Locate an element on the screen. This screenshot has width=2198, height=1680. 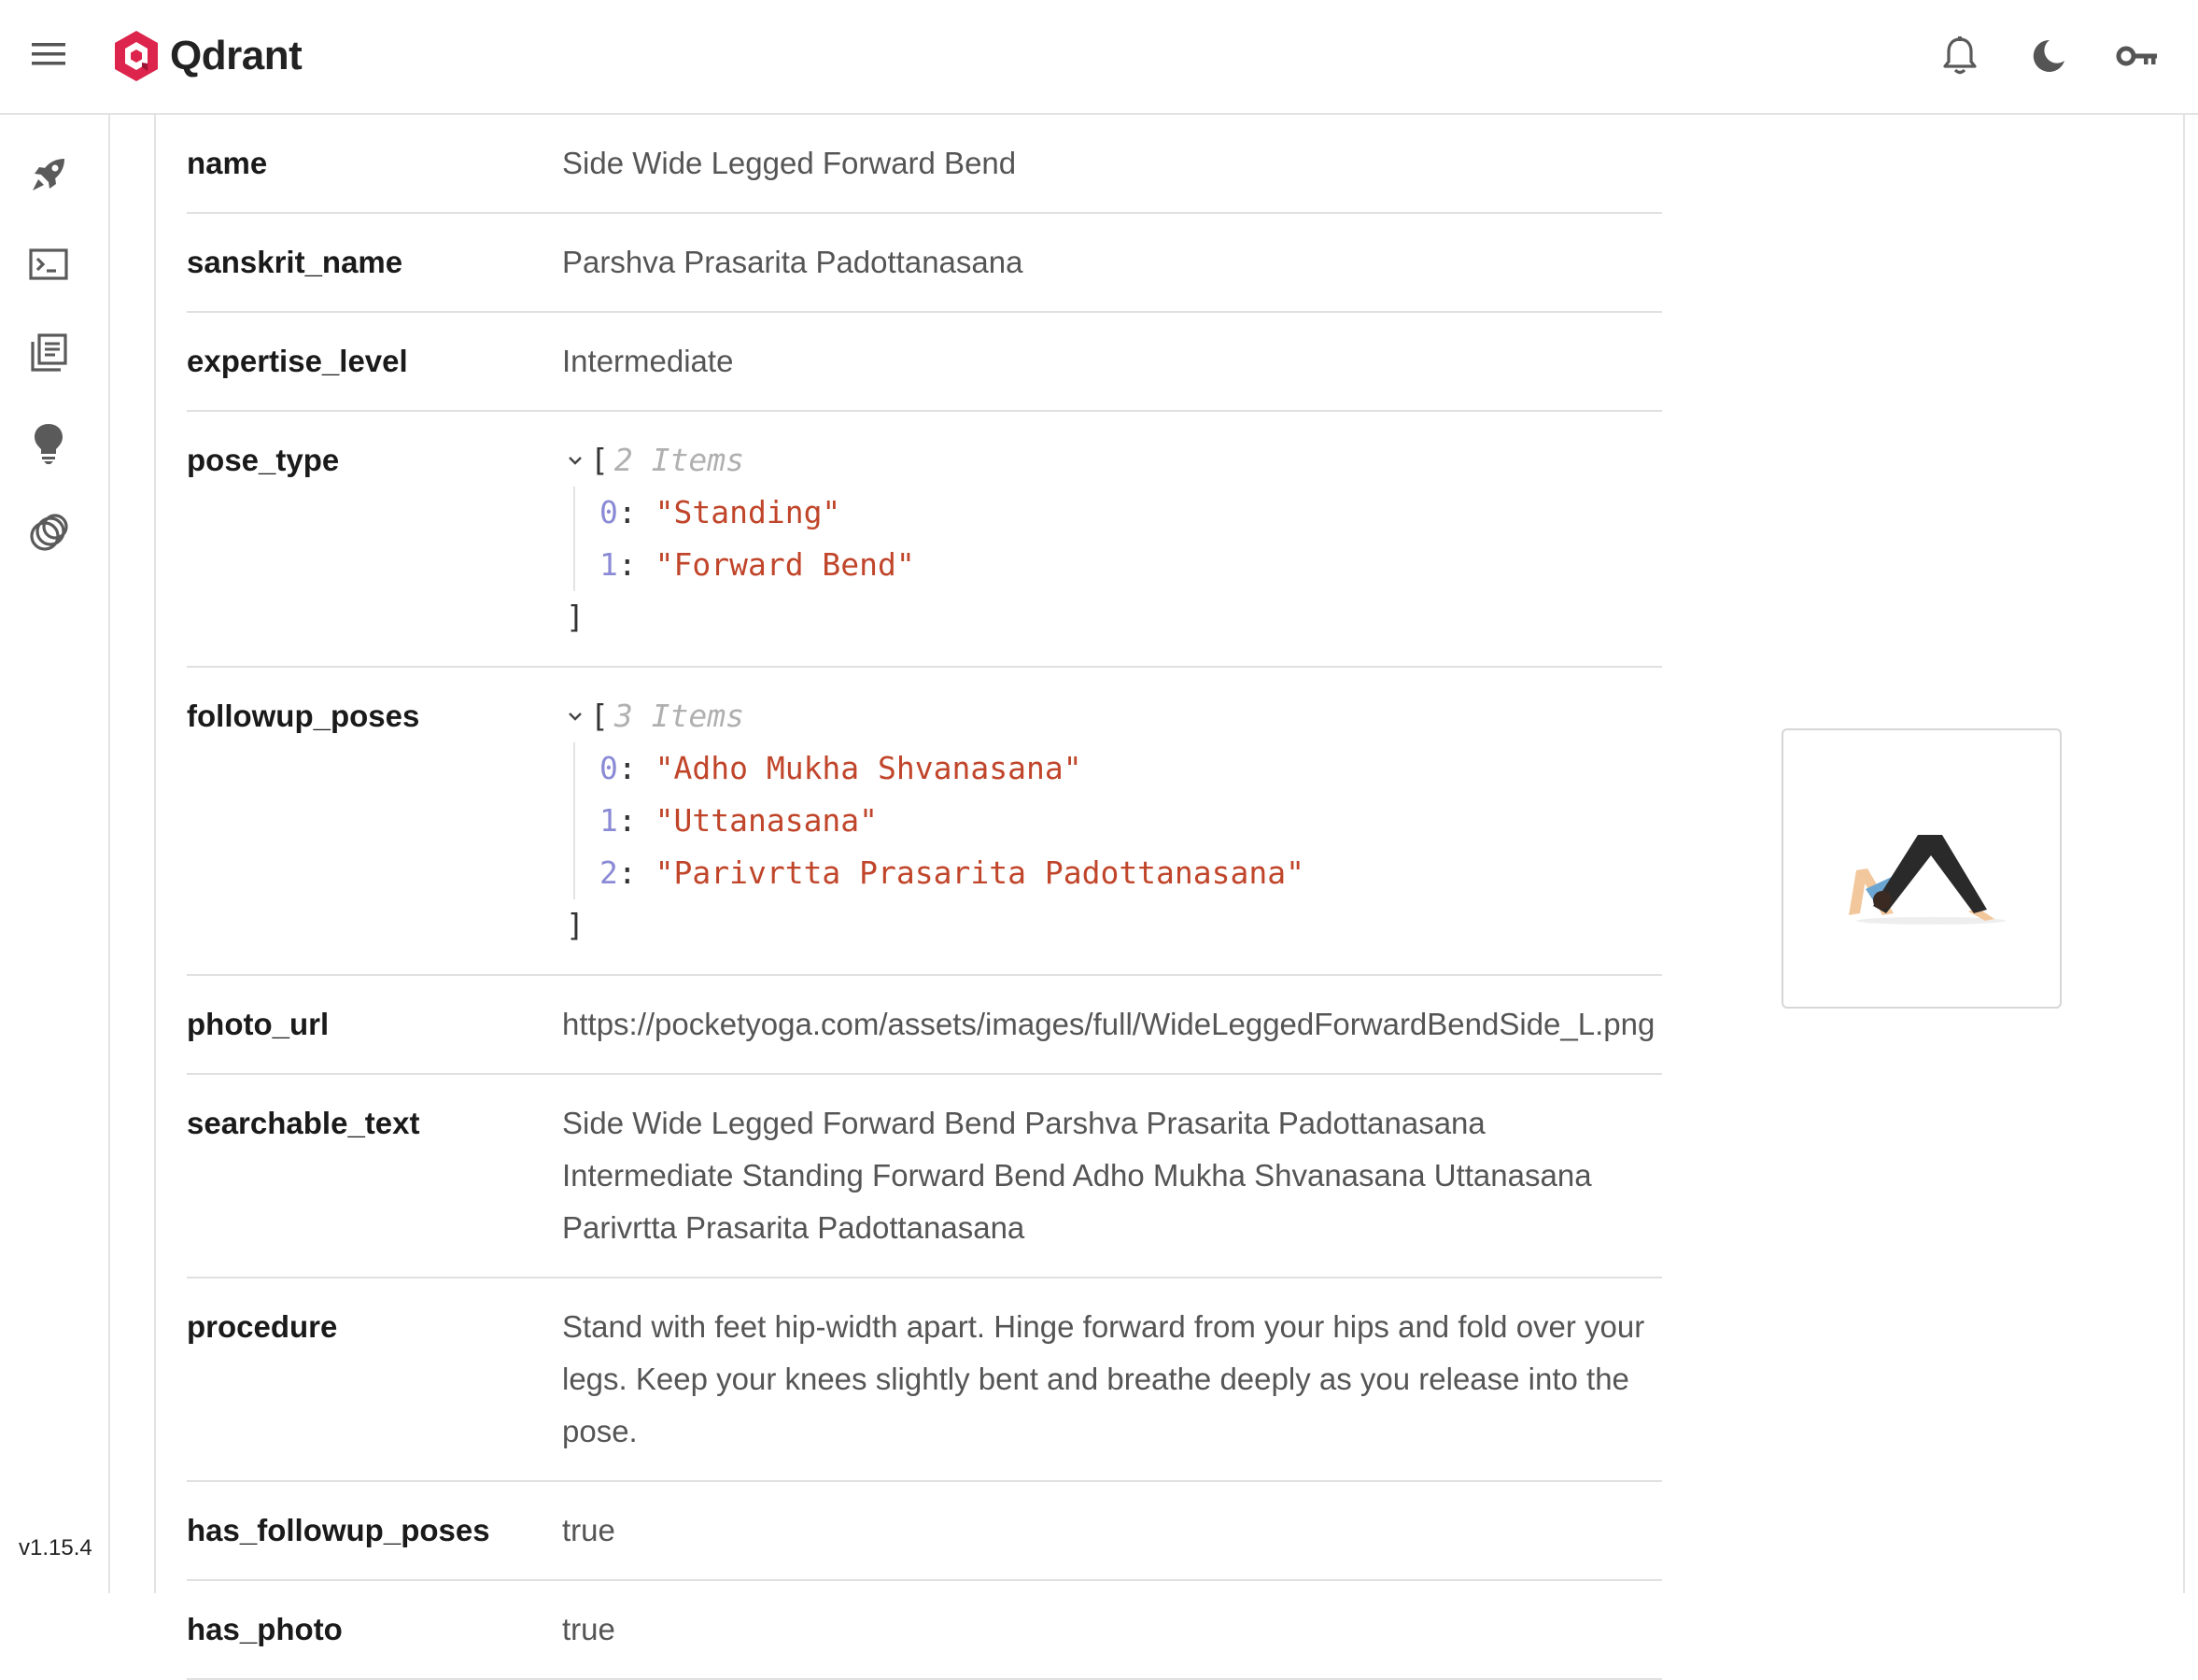
sidebar: v1.15.4 is located at coordinates (55, 854).